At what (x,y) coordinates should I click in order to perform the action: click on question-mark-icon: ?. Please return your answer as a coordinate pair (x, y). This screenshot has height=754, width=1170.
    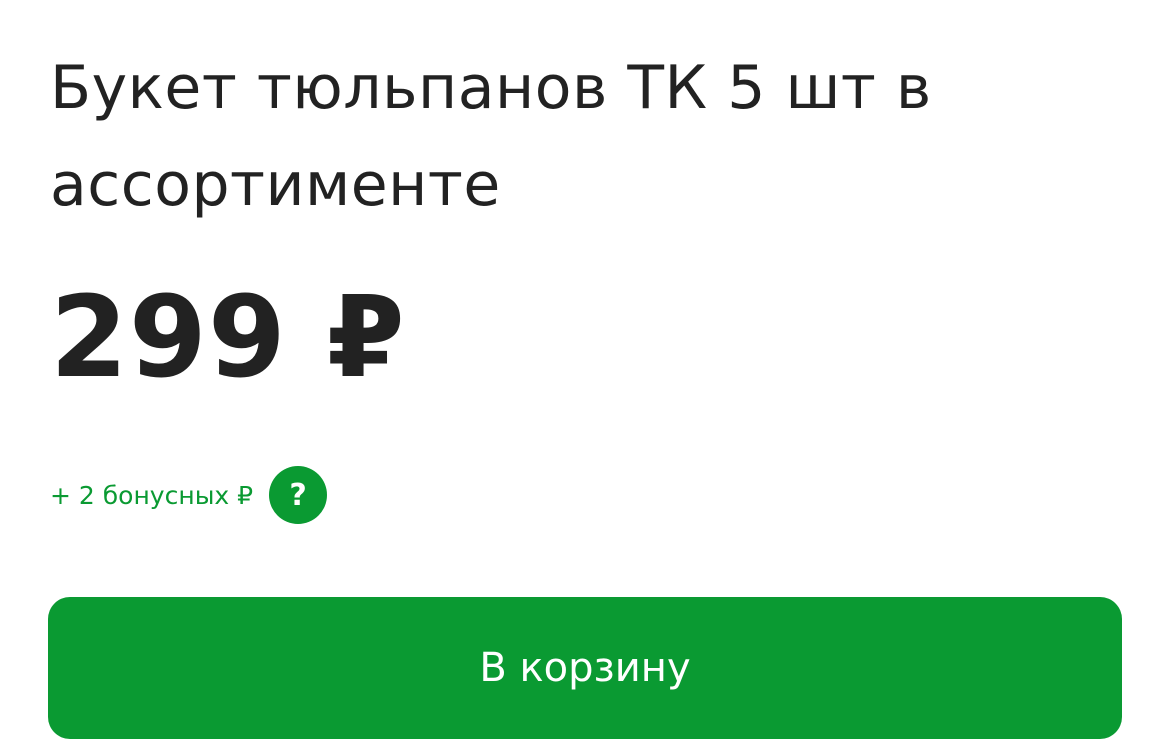
    Looking at the image, I should click on (298, 495).